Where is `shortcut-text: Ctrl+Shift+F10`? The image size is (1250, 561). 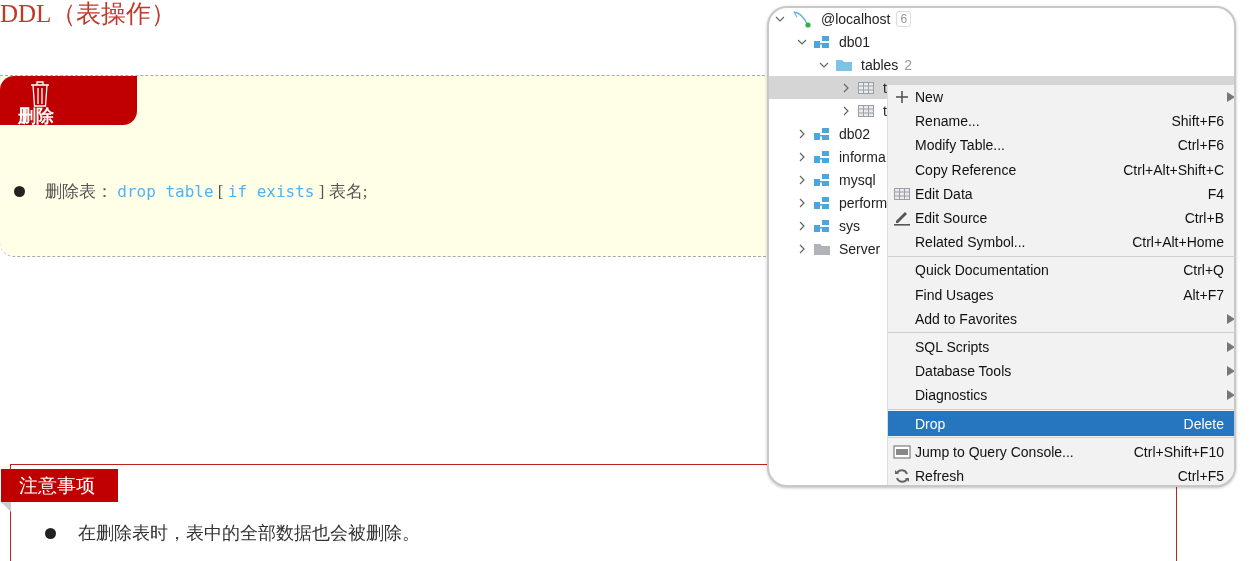 shortcut-text: Ctrl+Shift+F10 is located at coordinates (1178, 451).